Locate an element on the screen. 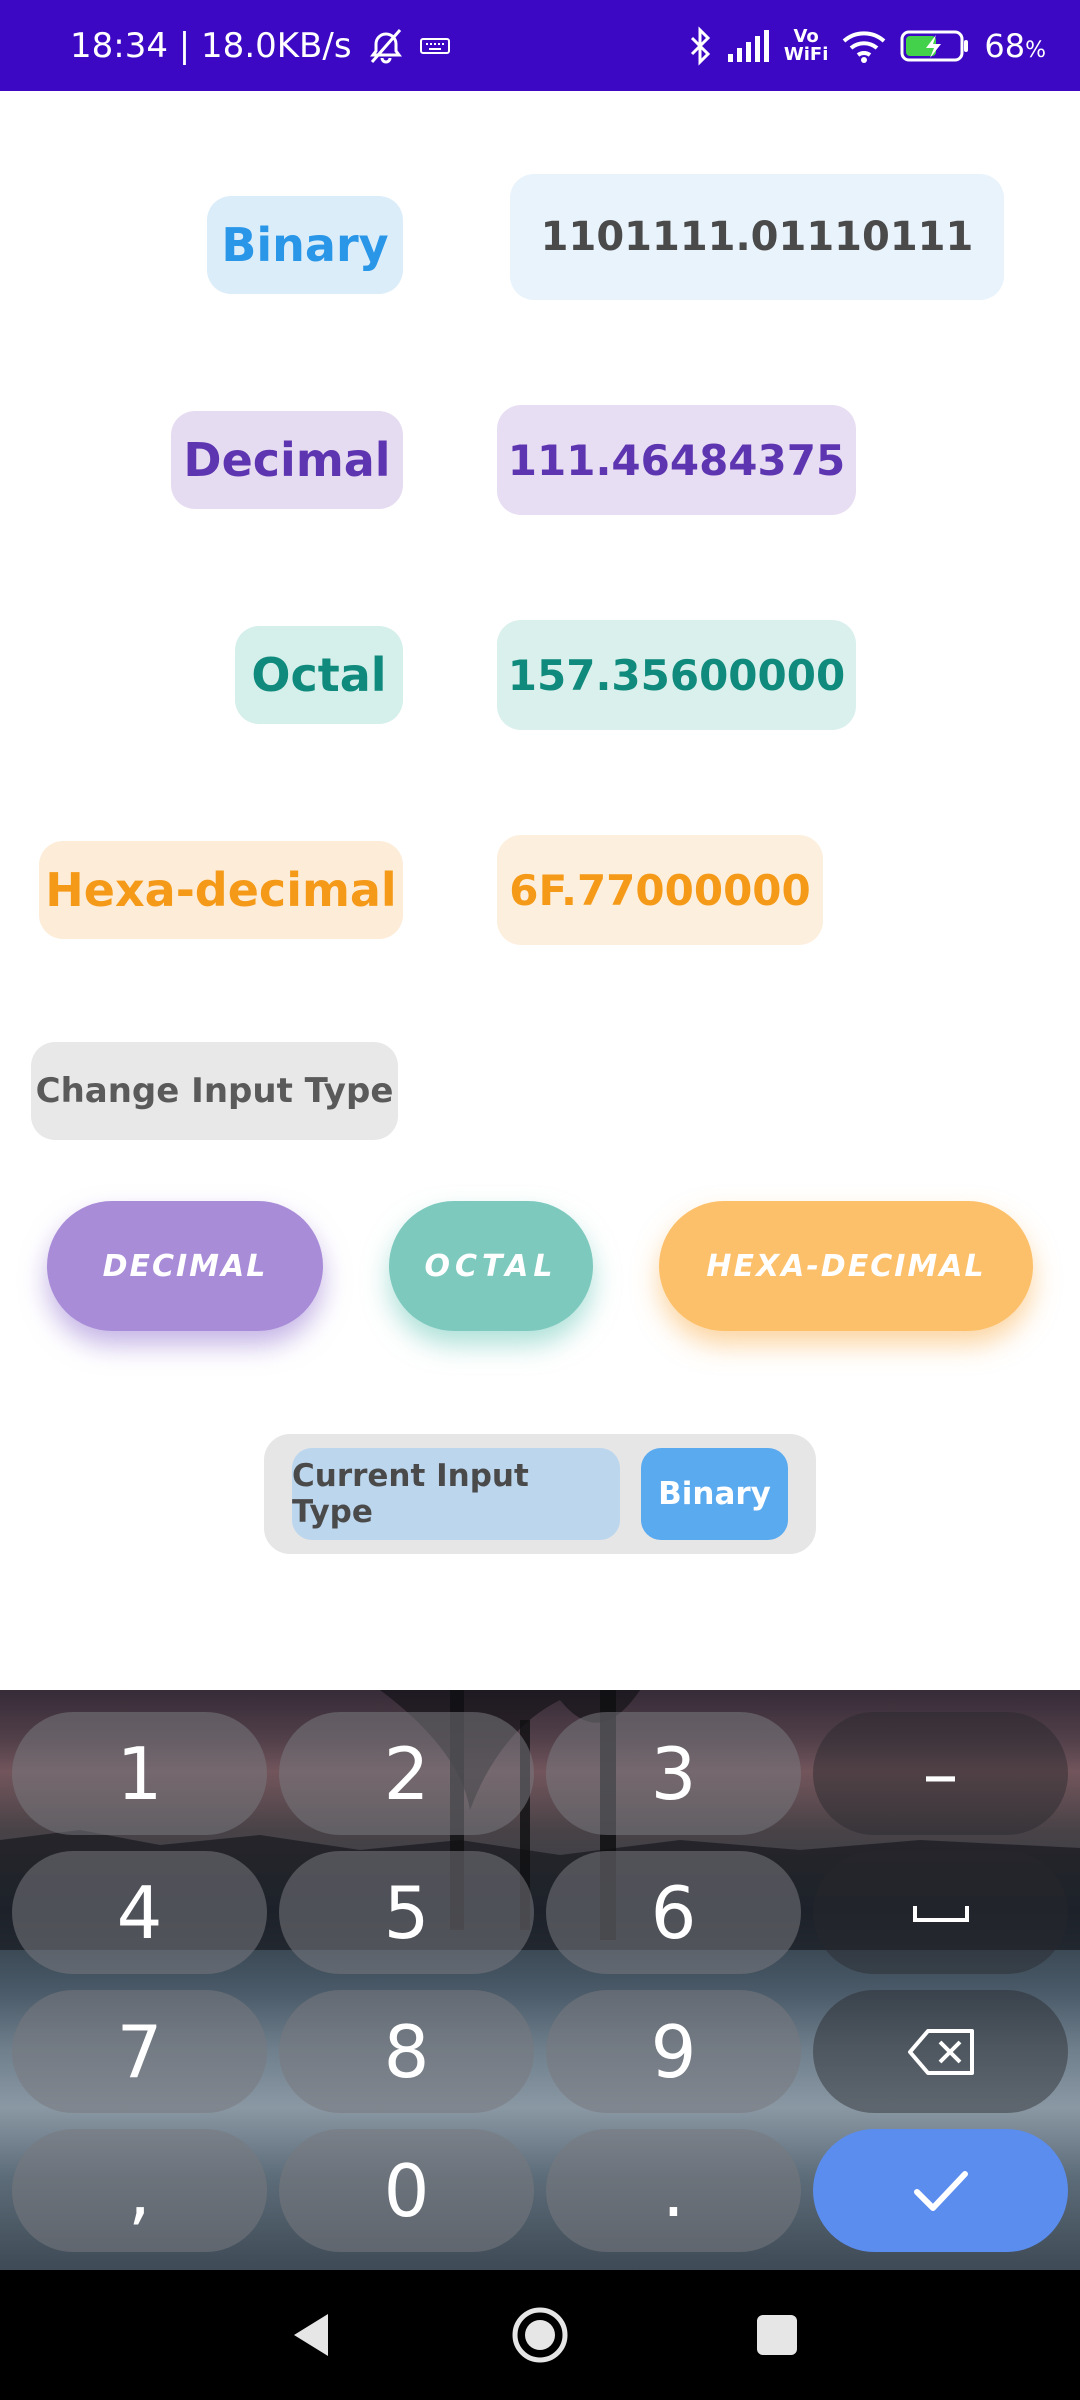 The image size is (1080, 2400). key-0: 0 is located at coordinates (406, 2190).